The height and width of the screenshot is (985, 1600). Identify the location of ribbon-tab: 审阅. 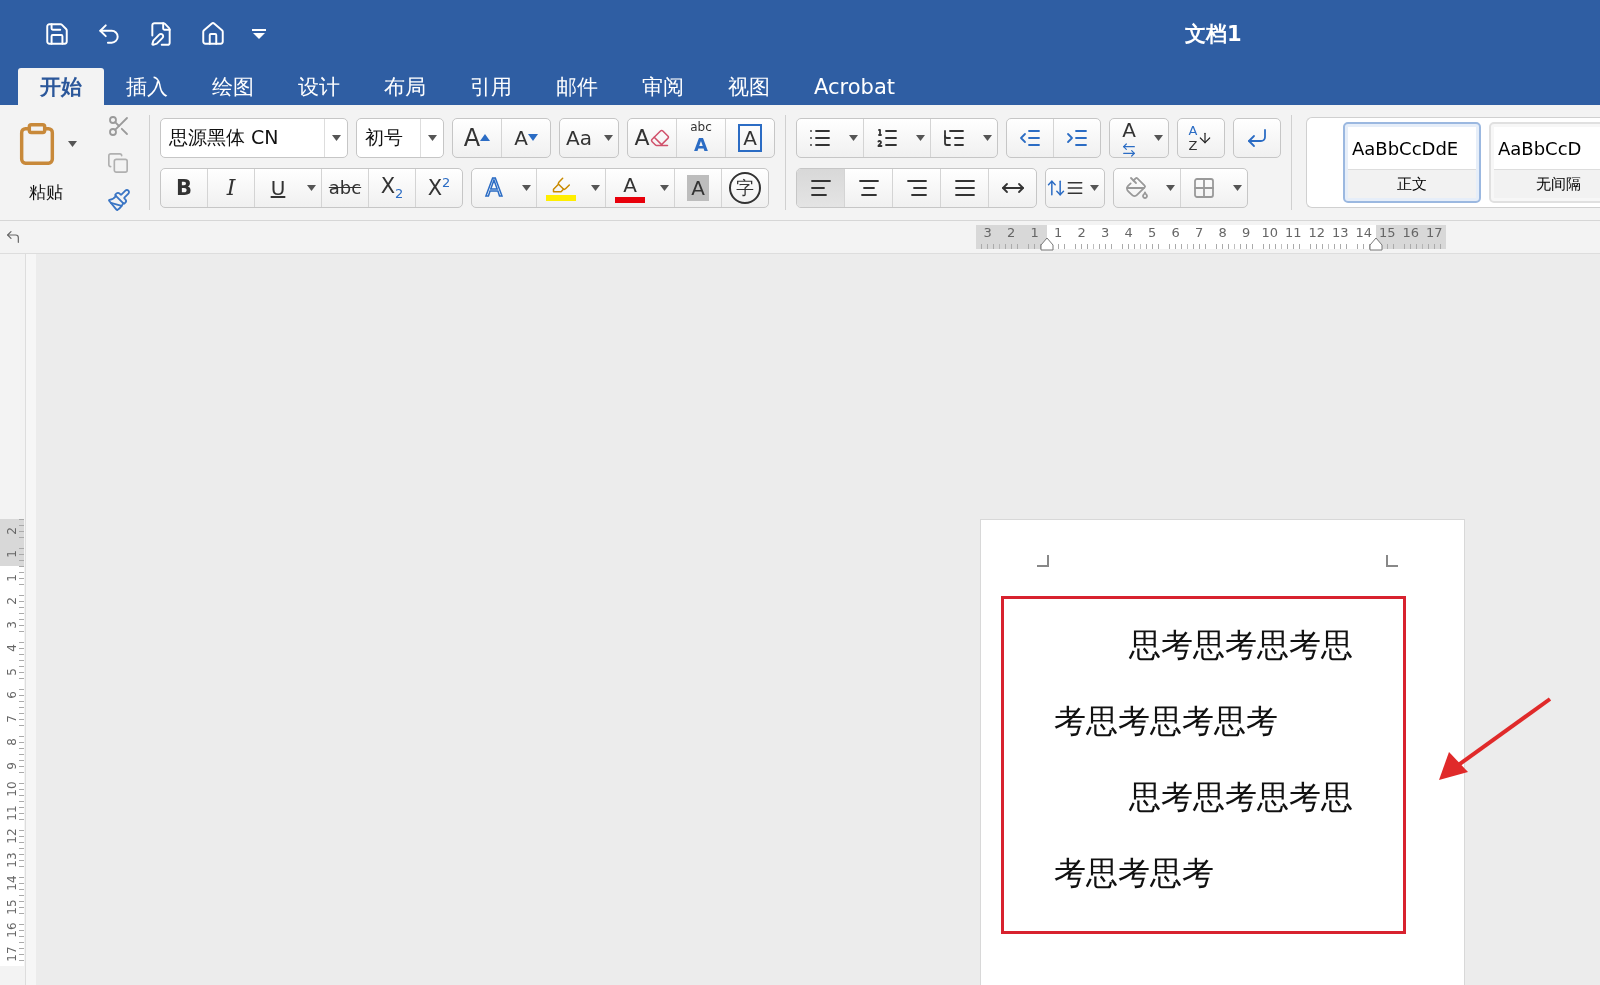
(663, 86).